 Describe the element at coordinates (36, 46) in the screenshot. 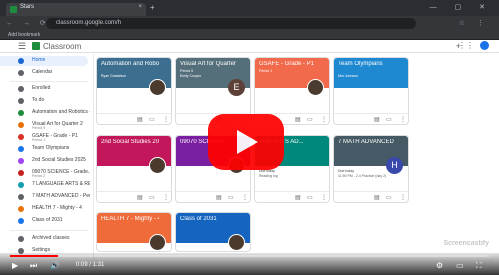

I see `classroom-logo-icon` at that location.